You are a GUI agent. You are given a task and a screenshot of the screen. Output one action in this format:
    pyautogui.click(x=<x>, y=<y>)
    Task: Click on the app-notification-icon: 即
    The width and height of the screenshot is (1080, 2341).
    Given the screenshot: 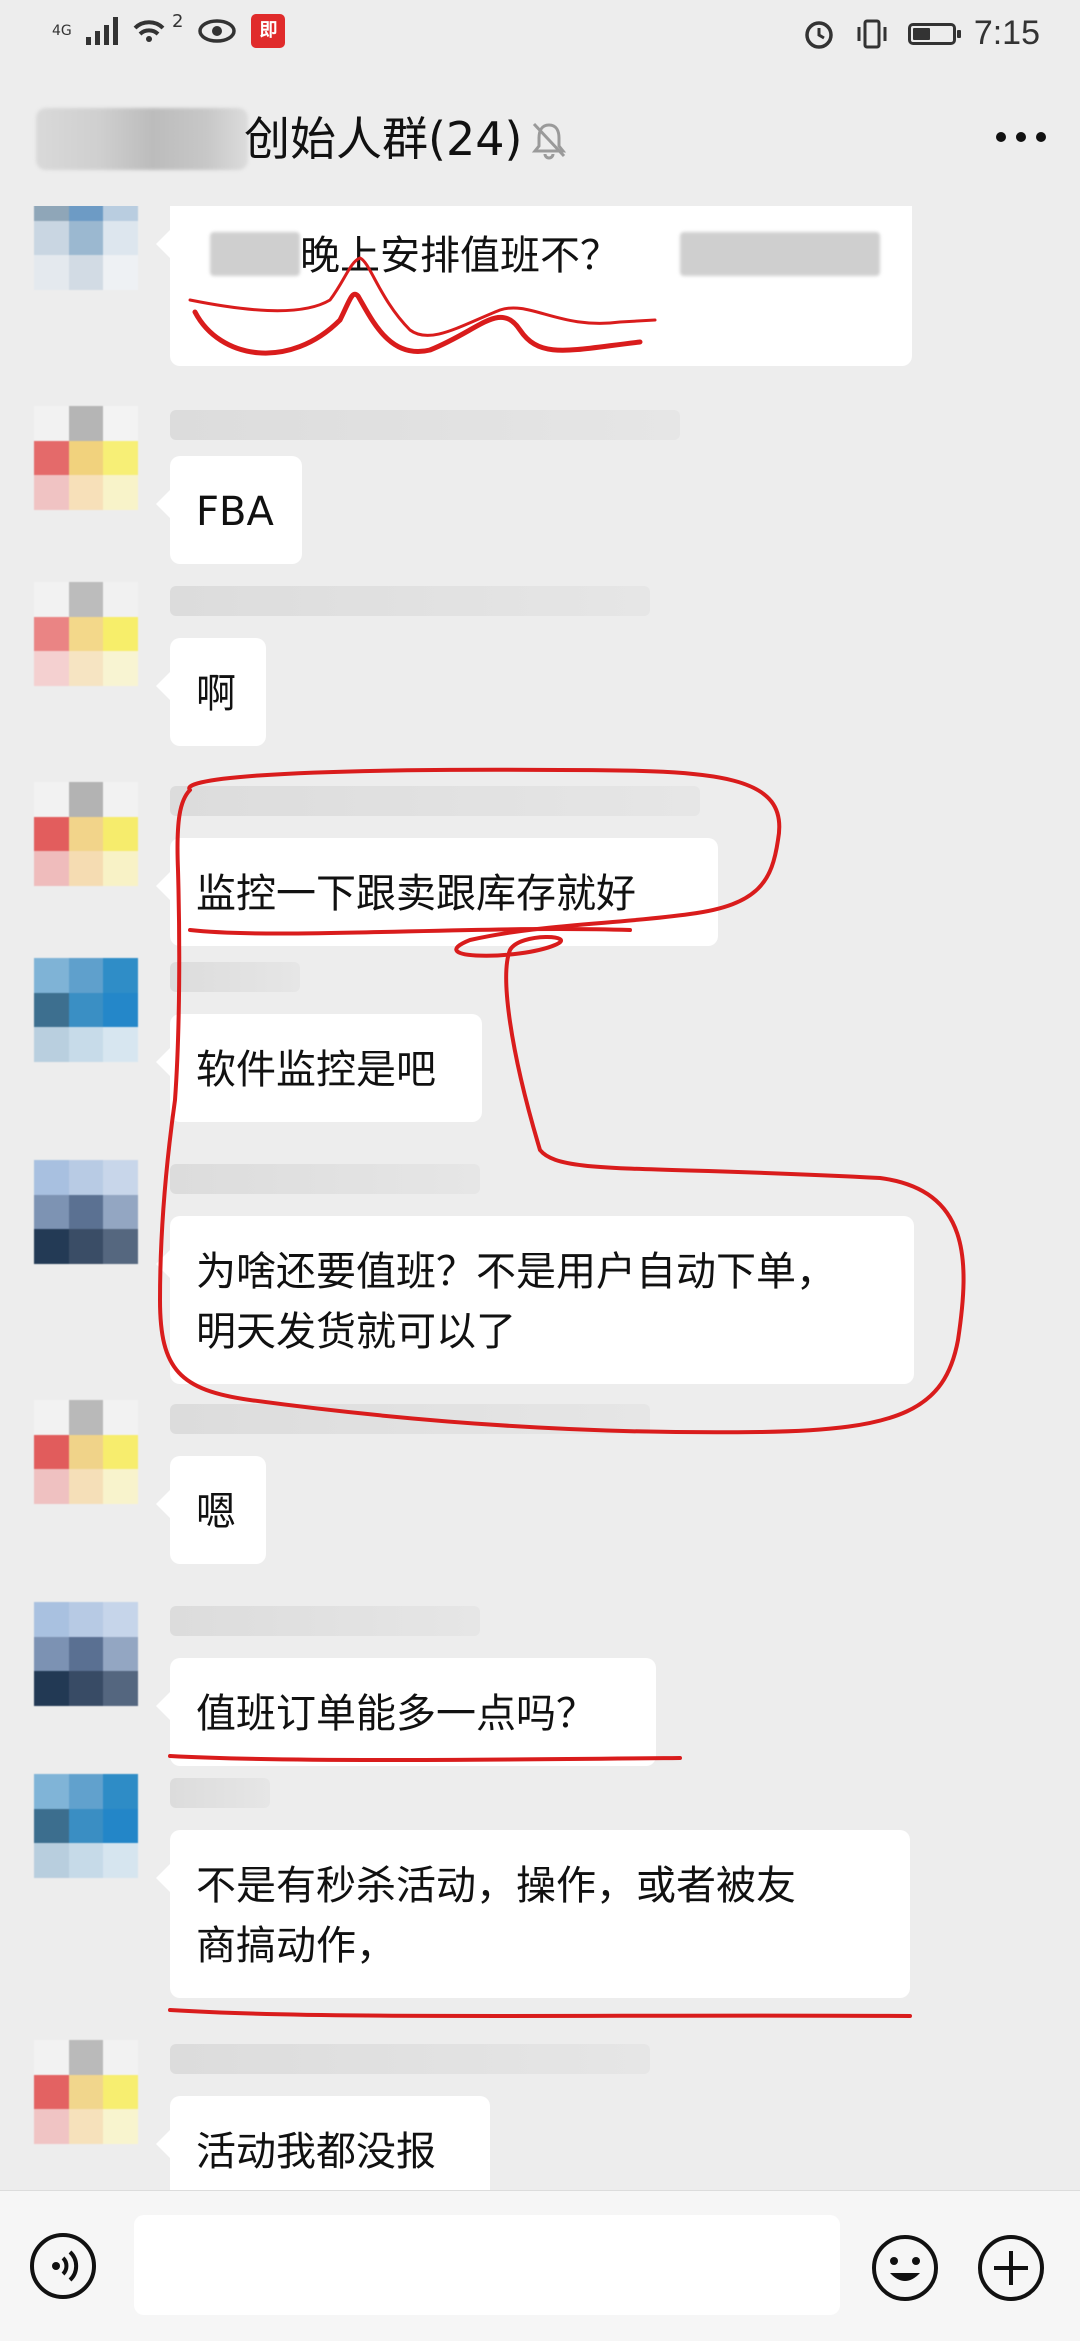 What is the action you would take?
    pyautogui.click(x=268, y=31)
    